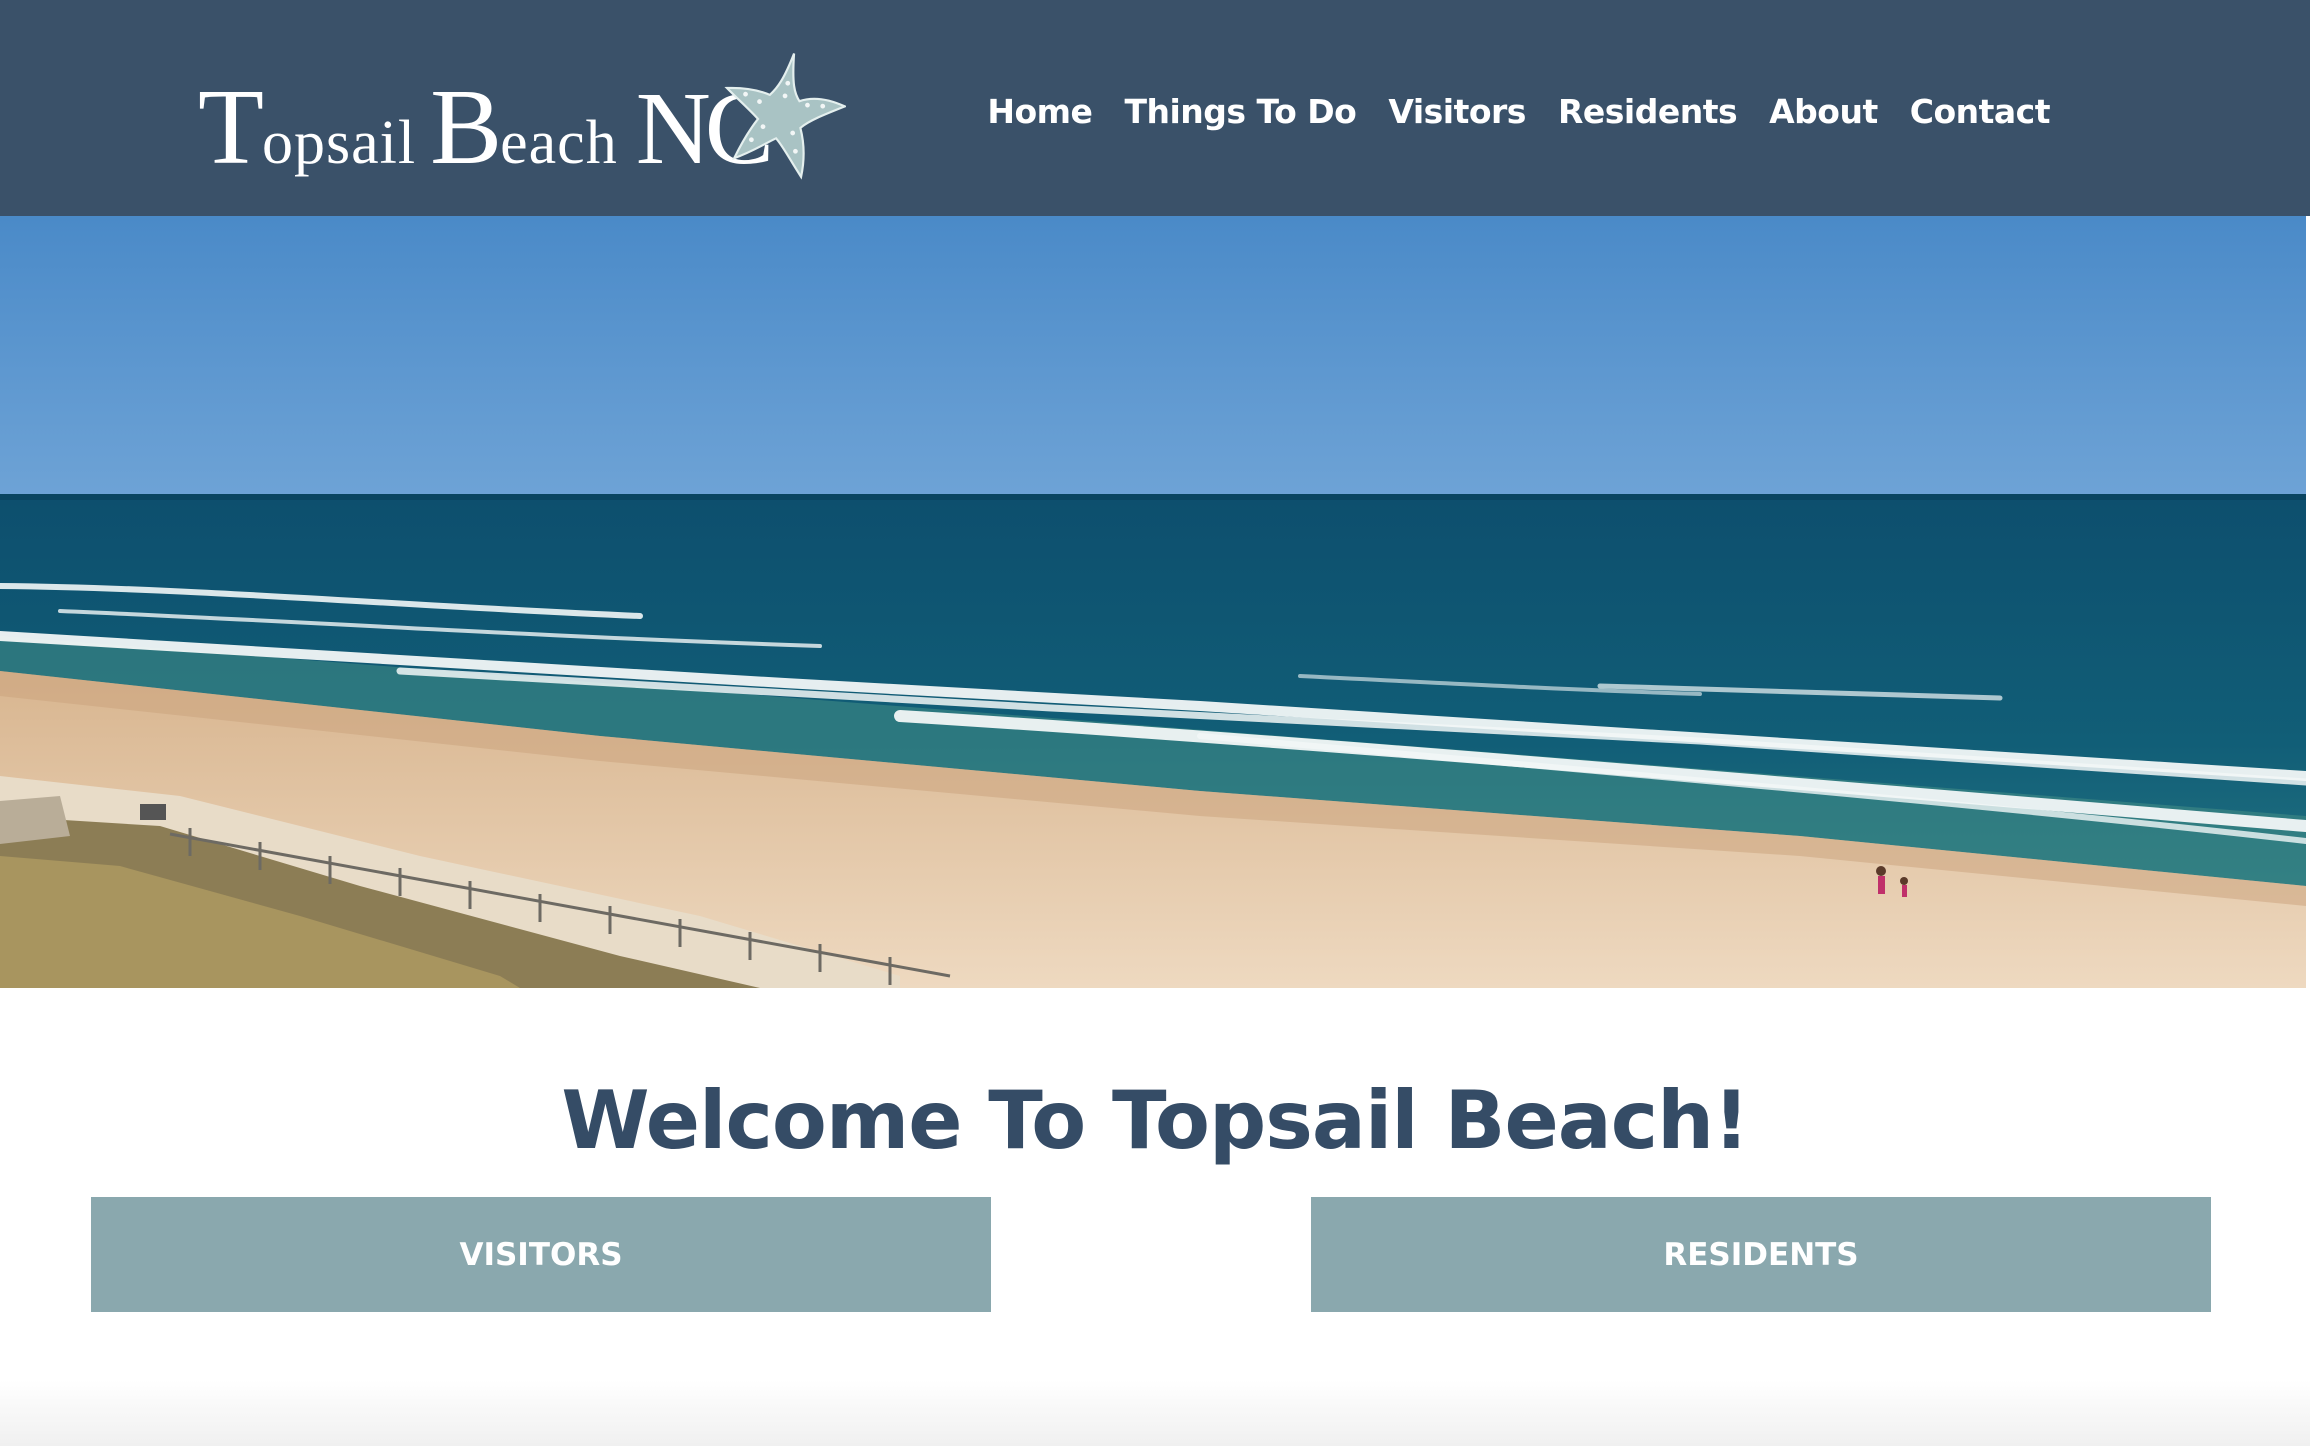 The width and height of the screenshot is (2310, 1446). Describe the element at coordinates (541, 1254) in the screenshot. I see `visitors-button: VISITORS` at that location.